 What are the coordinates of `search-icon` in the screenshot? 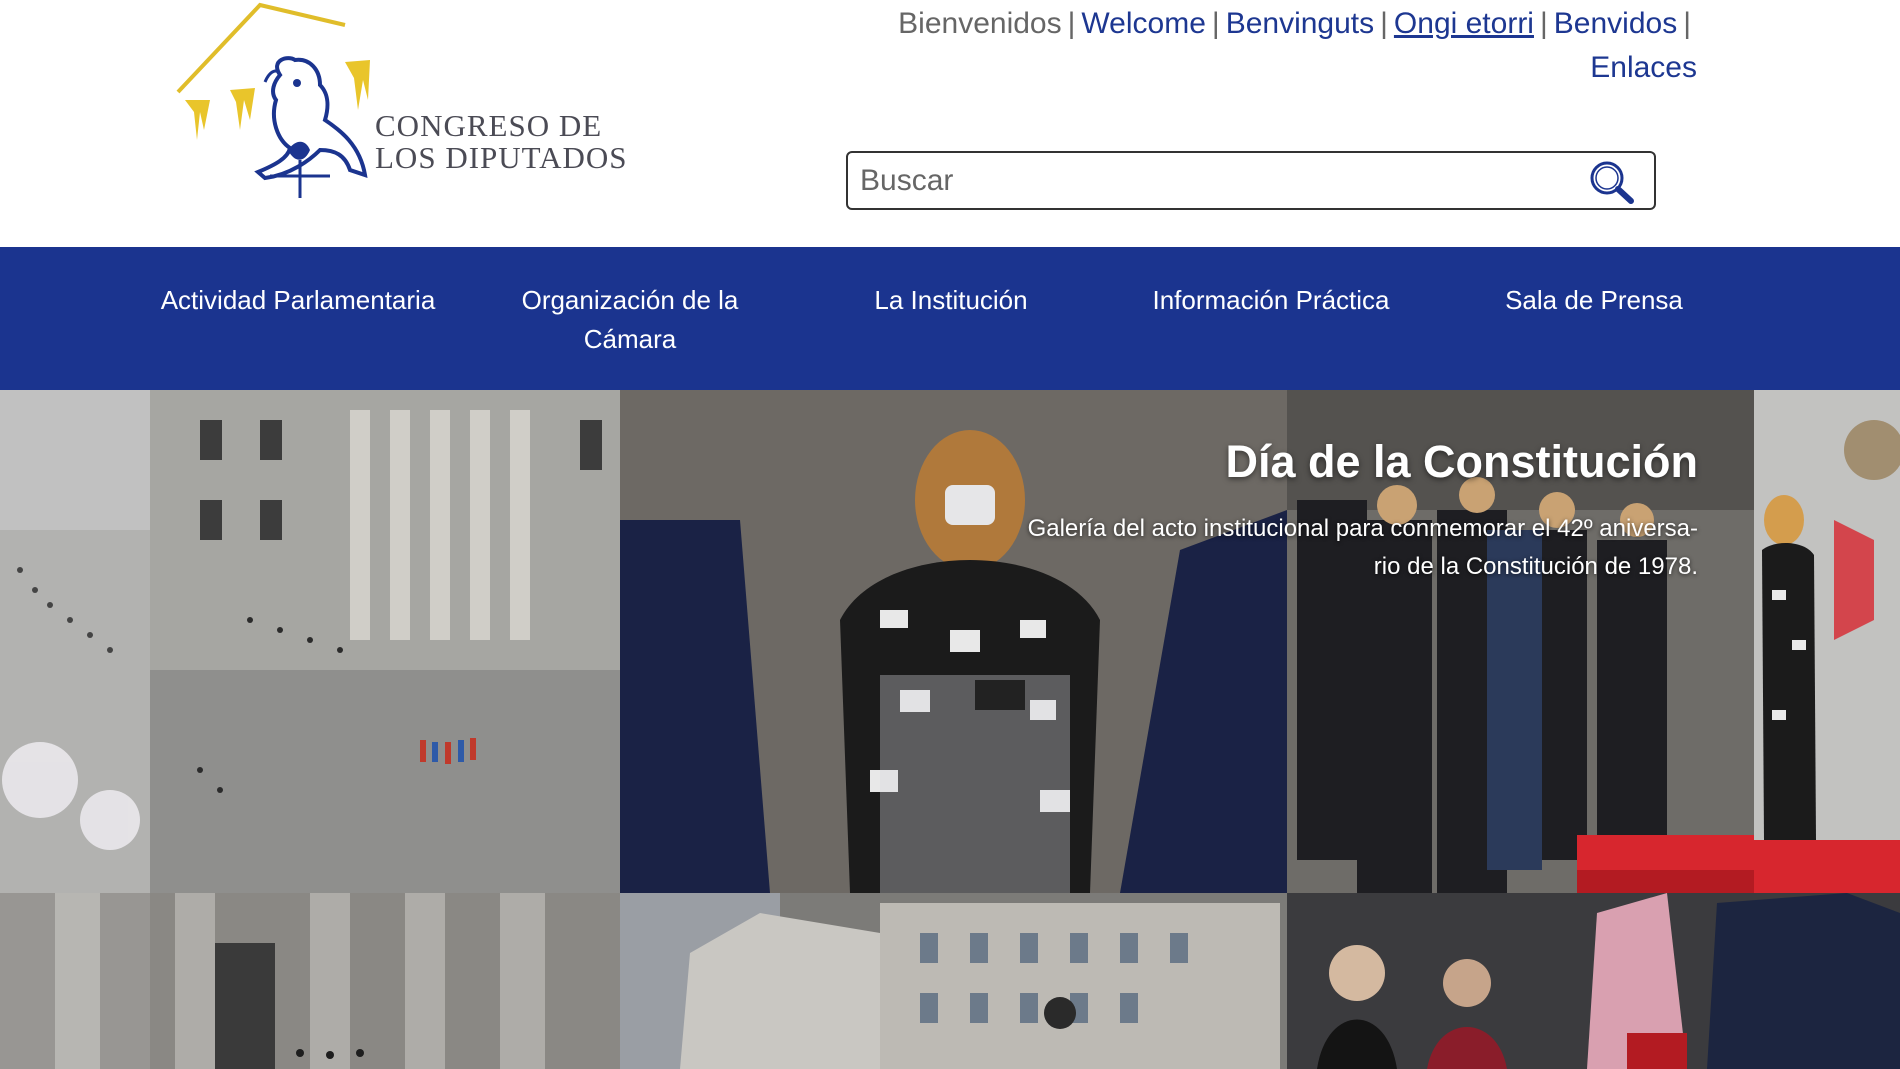 It's located at (1612, 182).